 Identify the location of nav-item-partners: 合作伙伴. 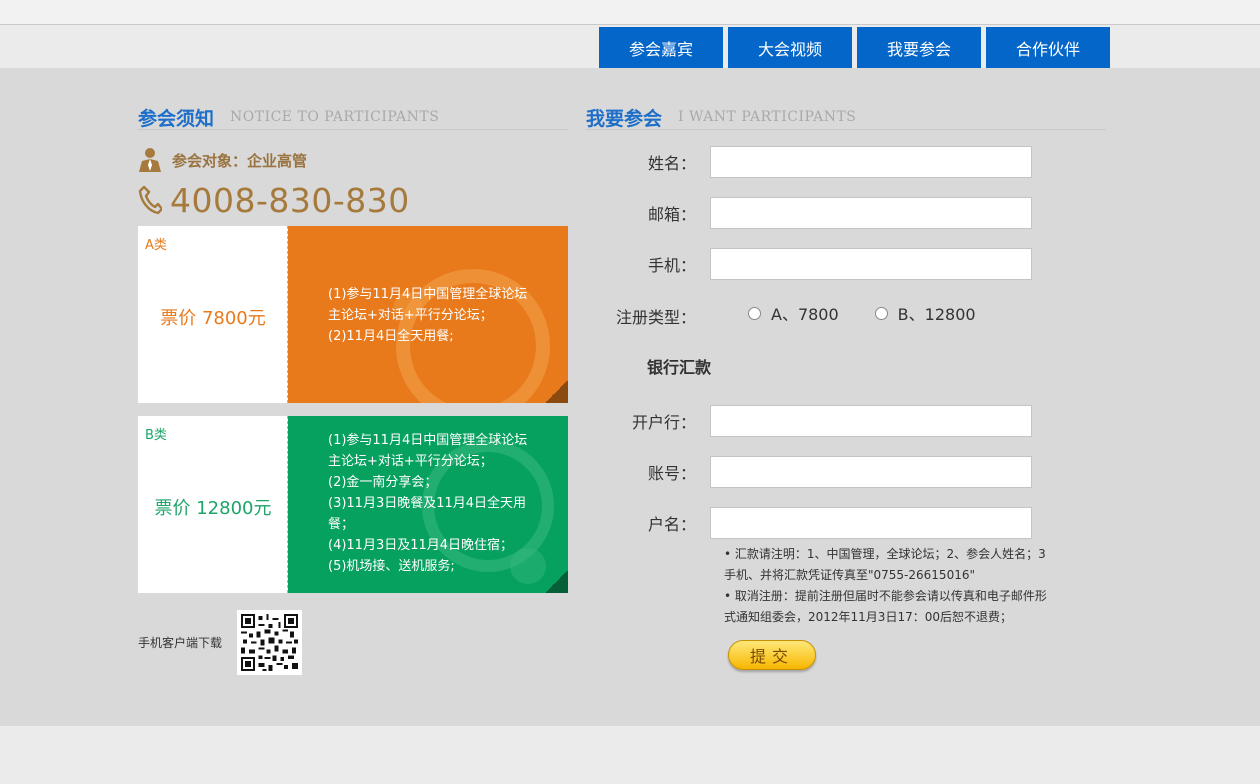
(1048, 47).